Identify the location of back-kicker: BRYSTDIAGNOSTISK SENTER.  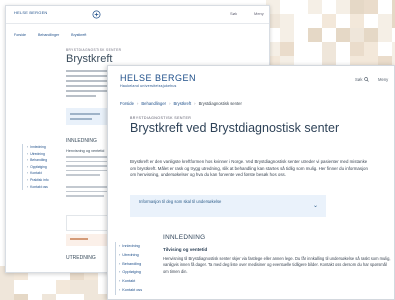
(94, 50).